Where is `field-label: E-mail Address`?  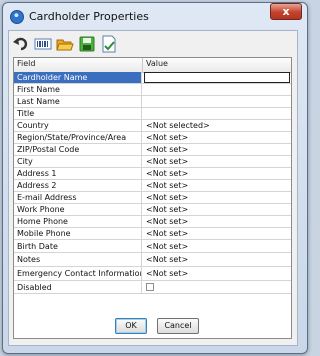
field-label: E-mail Address is located at coordinates (78, 197).